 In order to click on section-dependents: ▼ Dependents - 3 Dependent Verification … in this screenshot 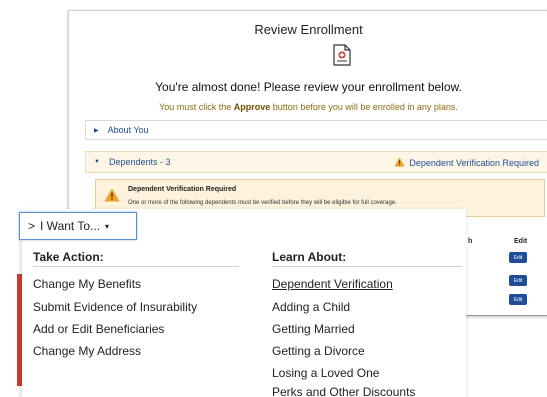, I will do `click(316, 162)`.